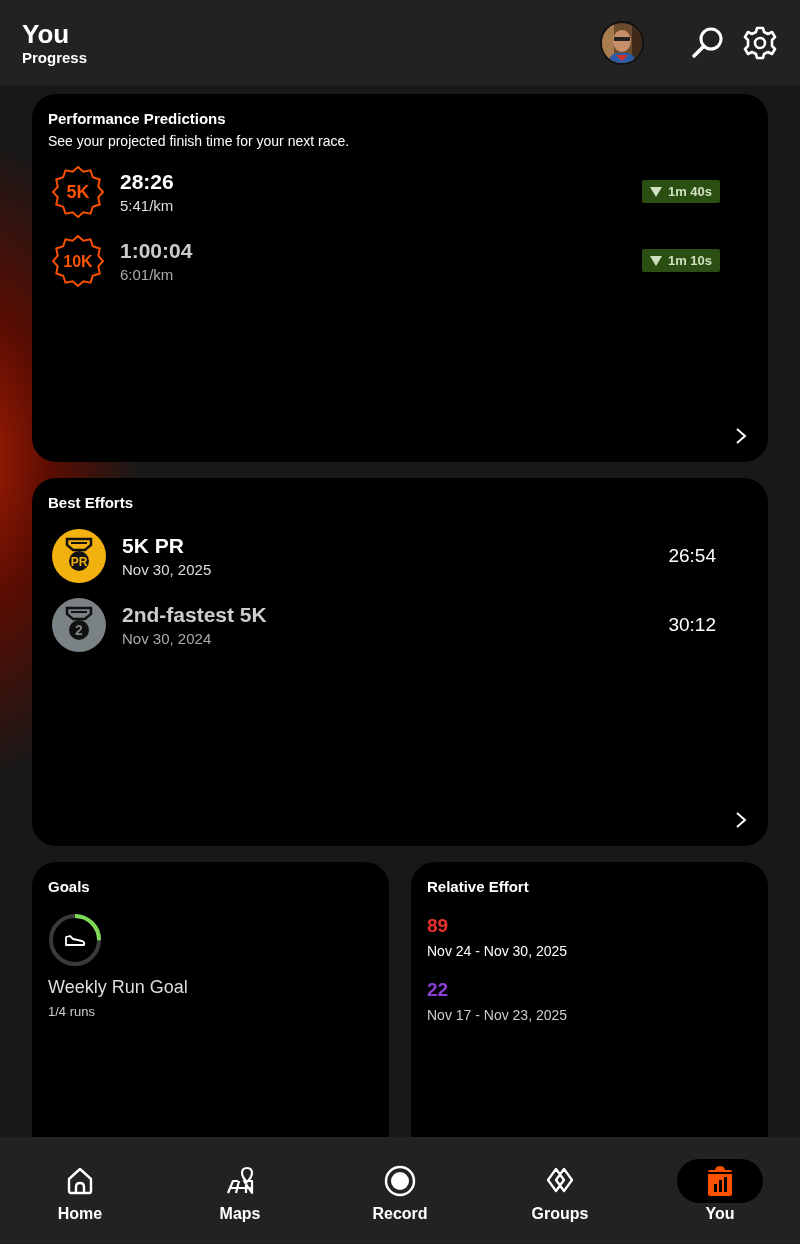  What do you see at coordinates (692, 624) in the screenshot?
I see `effort-time: 30:12` at bounding box center [692, 624].